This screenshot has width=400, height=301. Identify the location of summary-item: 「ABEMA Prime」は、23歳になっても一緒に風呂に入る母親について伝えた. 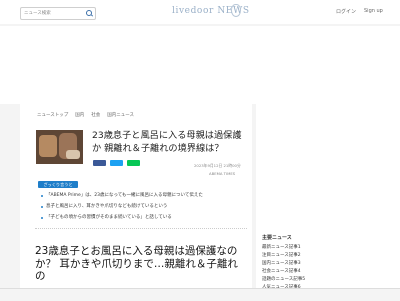
(141, 197).